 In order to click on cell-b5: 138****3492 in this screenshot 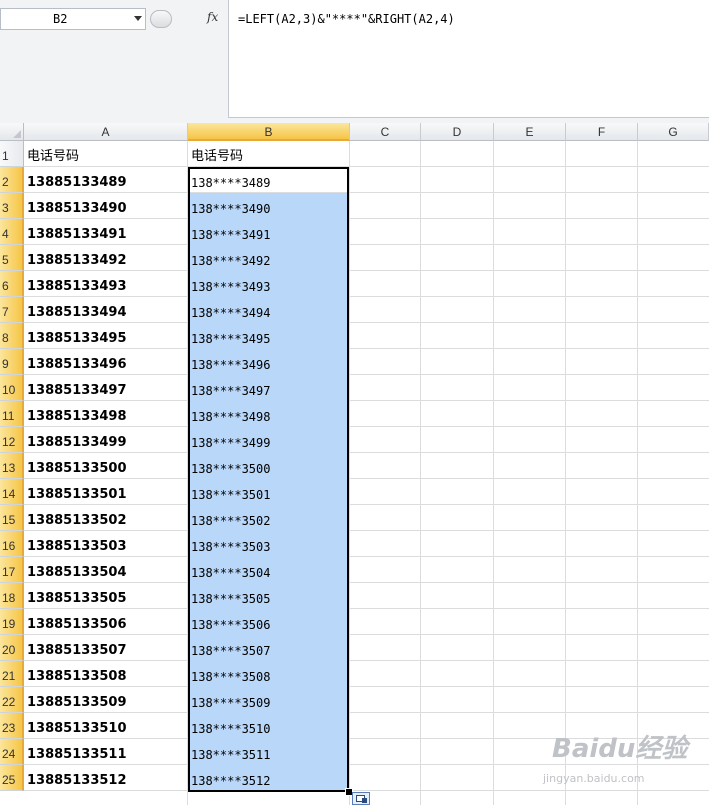, I will do `click(230, 258)`.